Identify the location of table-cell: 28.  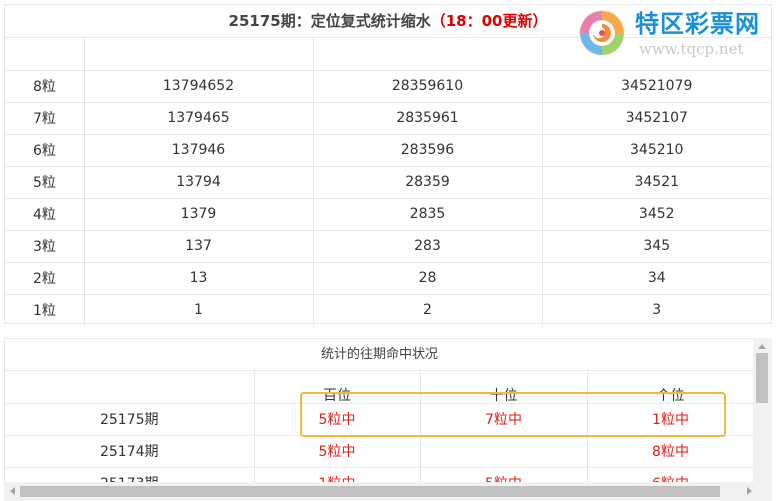
(427, 278).